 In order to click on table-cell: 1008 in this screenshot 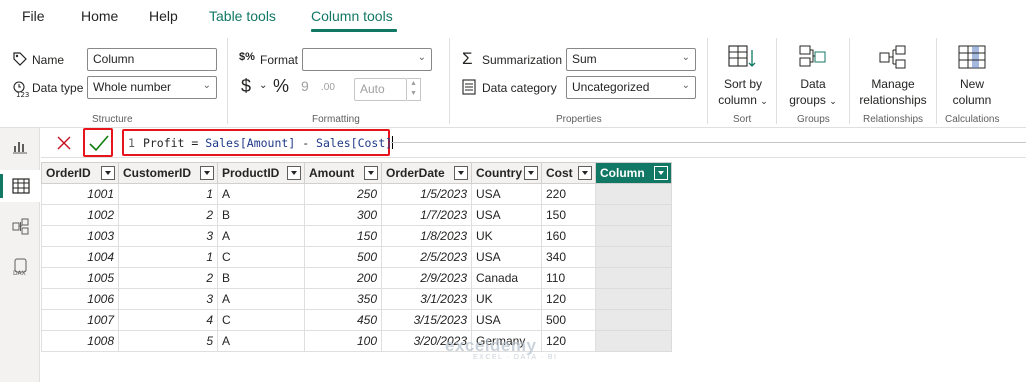, I will do `click(80, 341)`.